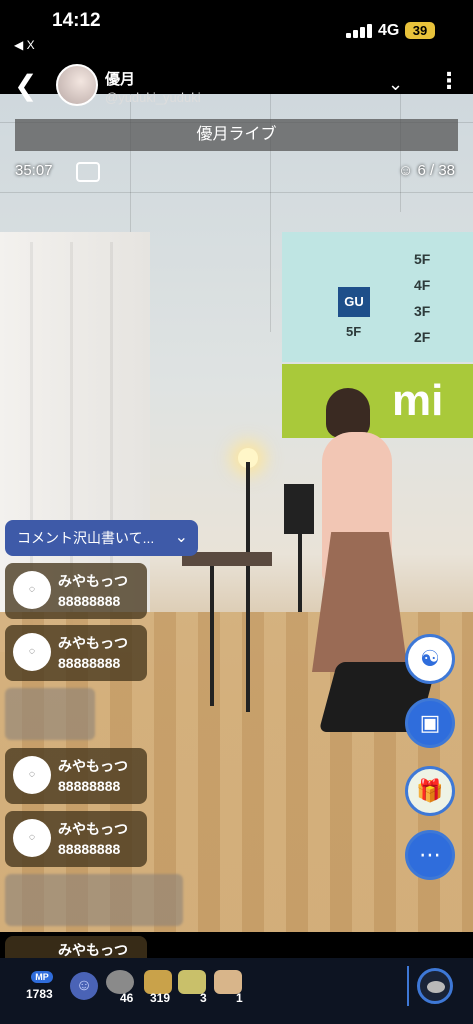 This screenshot has width=473, height=1024. What do you see at coordinates (420, 30) in the screenshot?
I see `battery-icon: 39` at bounding box center [420, 30].